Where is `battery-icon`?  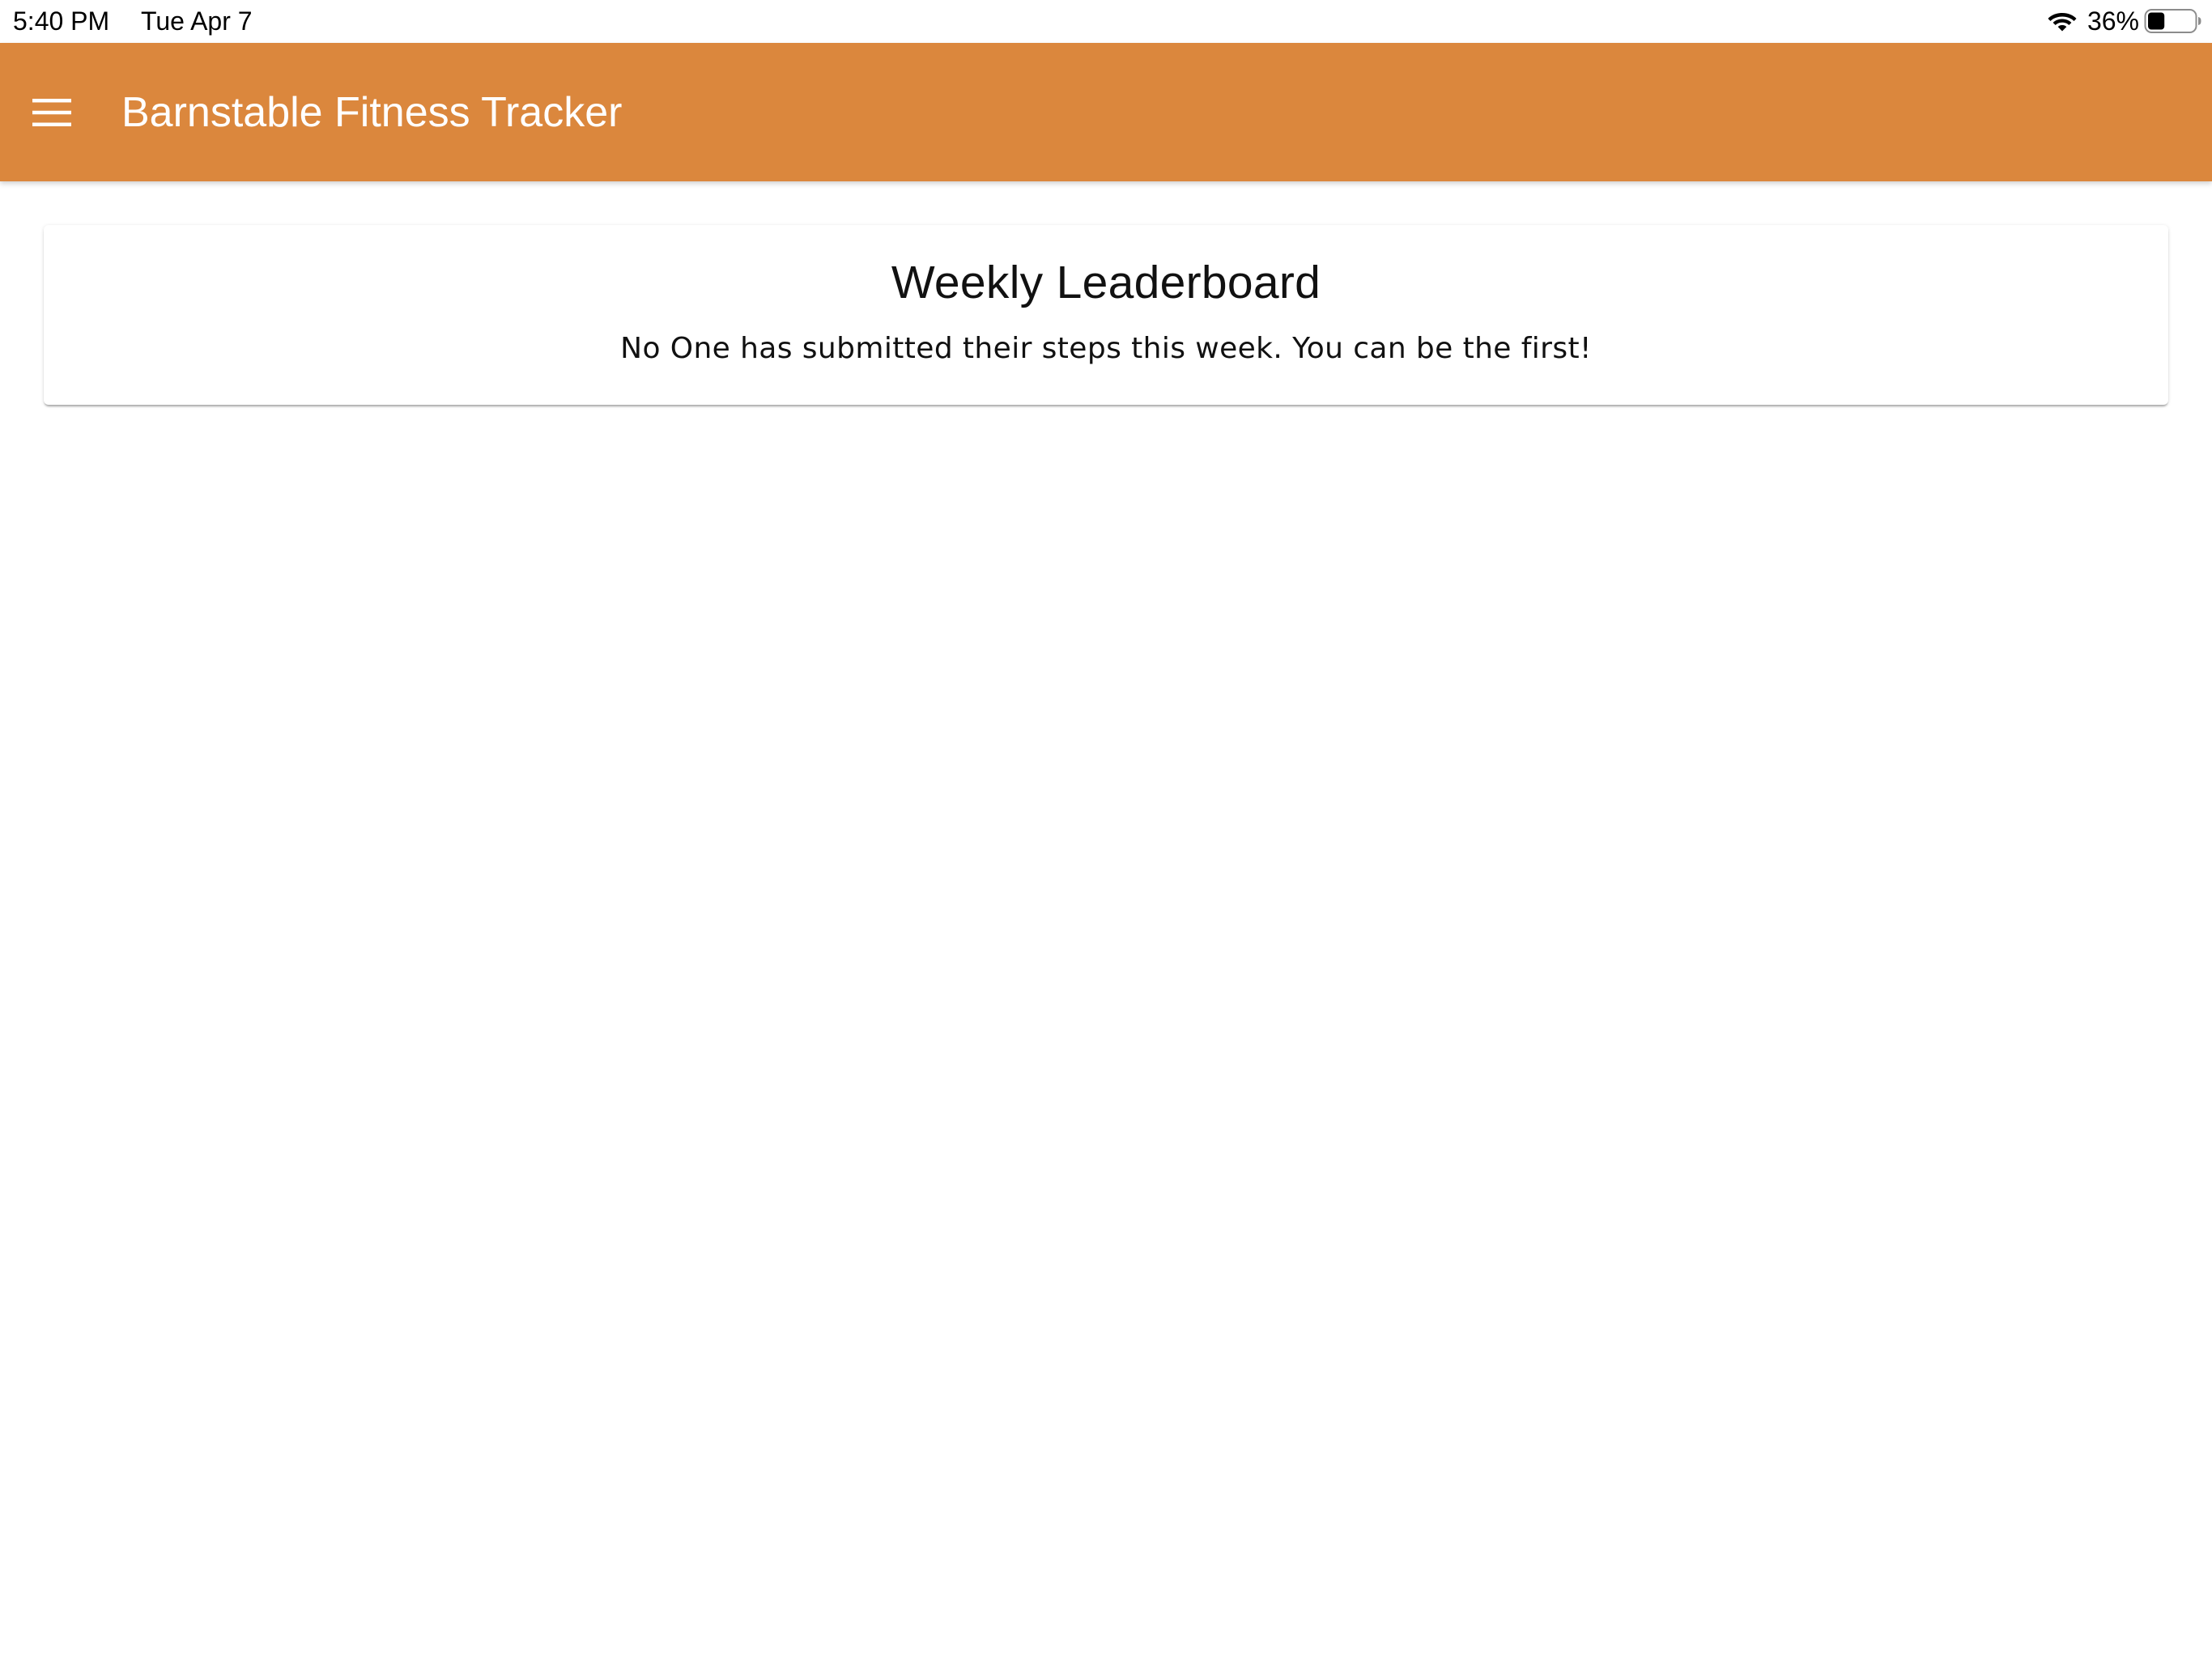
battery-icon is located at coordinates (2172, 21).